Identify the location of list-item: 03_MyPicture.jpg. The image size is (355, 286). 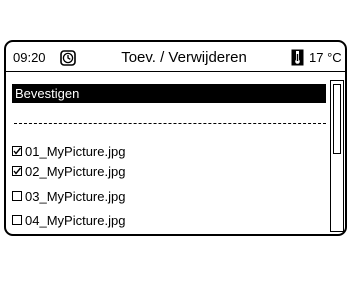
(162, 196).